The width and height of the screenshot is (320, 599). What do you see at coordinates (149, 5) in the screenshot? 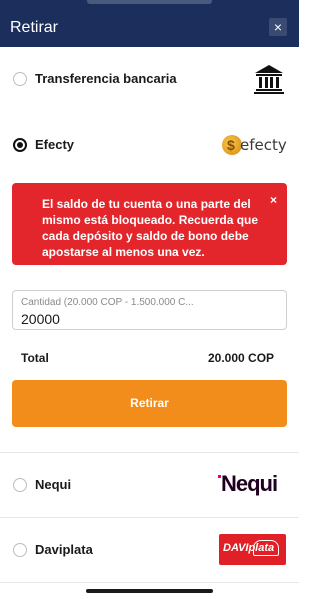
I see `status-bar` at bounding box center [149, 5].